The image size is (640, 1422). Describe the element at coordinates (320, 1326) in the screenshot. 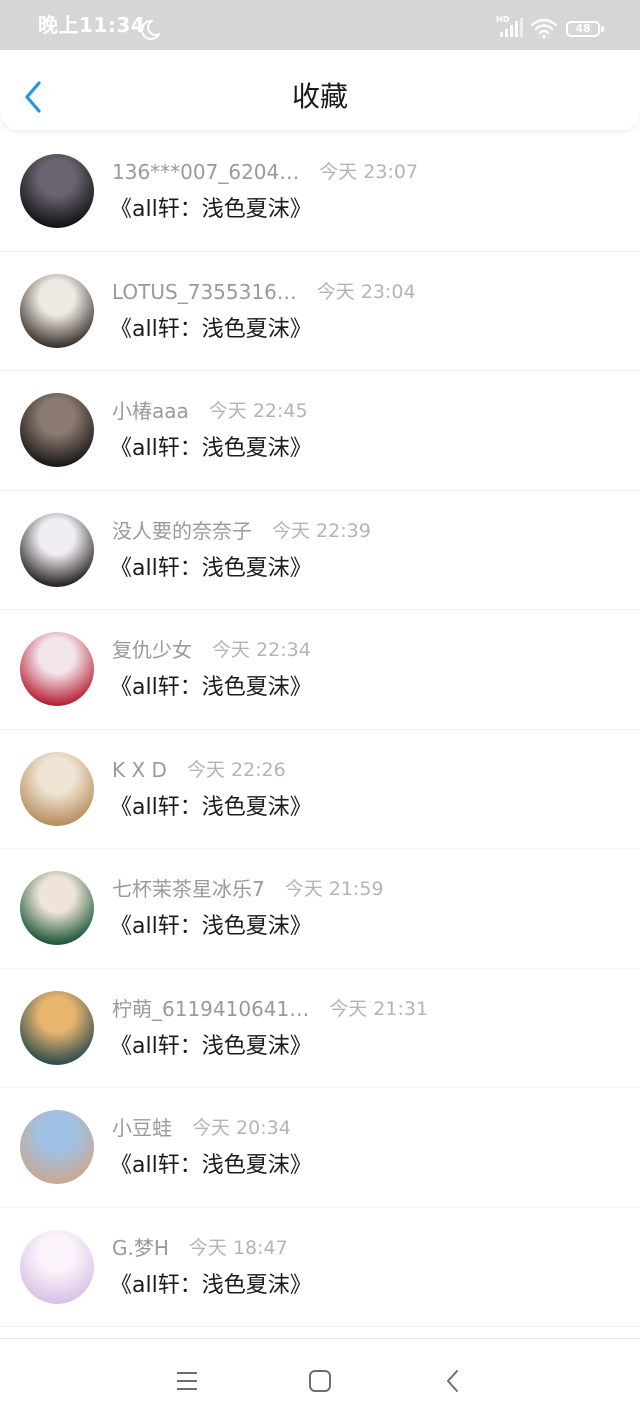

I see `divider` at that location.